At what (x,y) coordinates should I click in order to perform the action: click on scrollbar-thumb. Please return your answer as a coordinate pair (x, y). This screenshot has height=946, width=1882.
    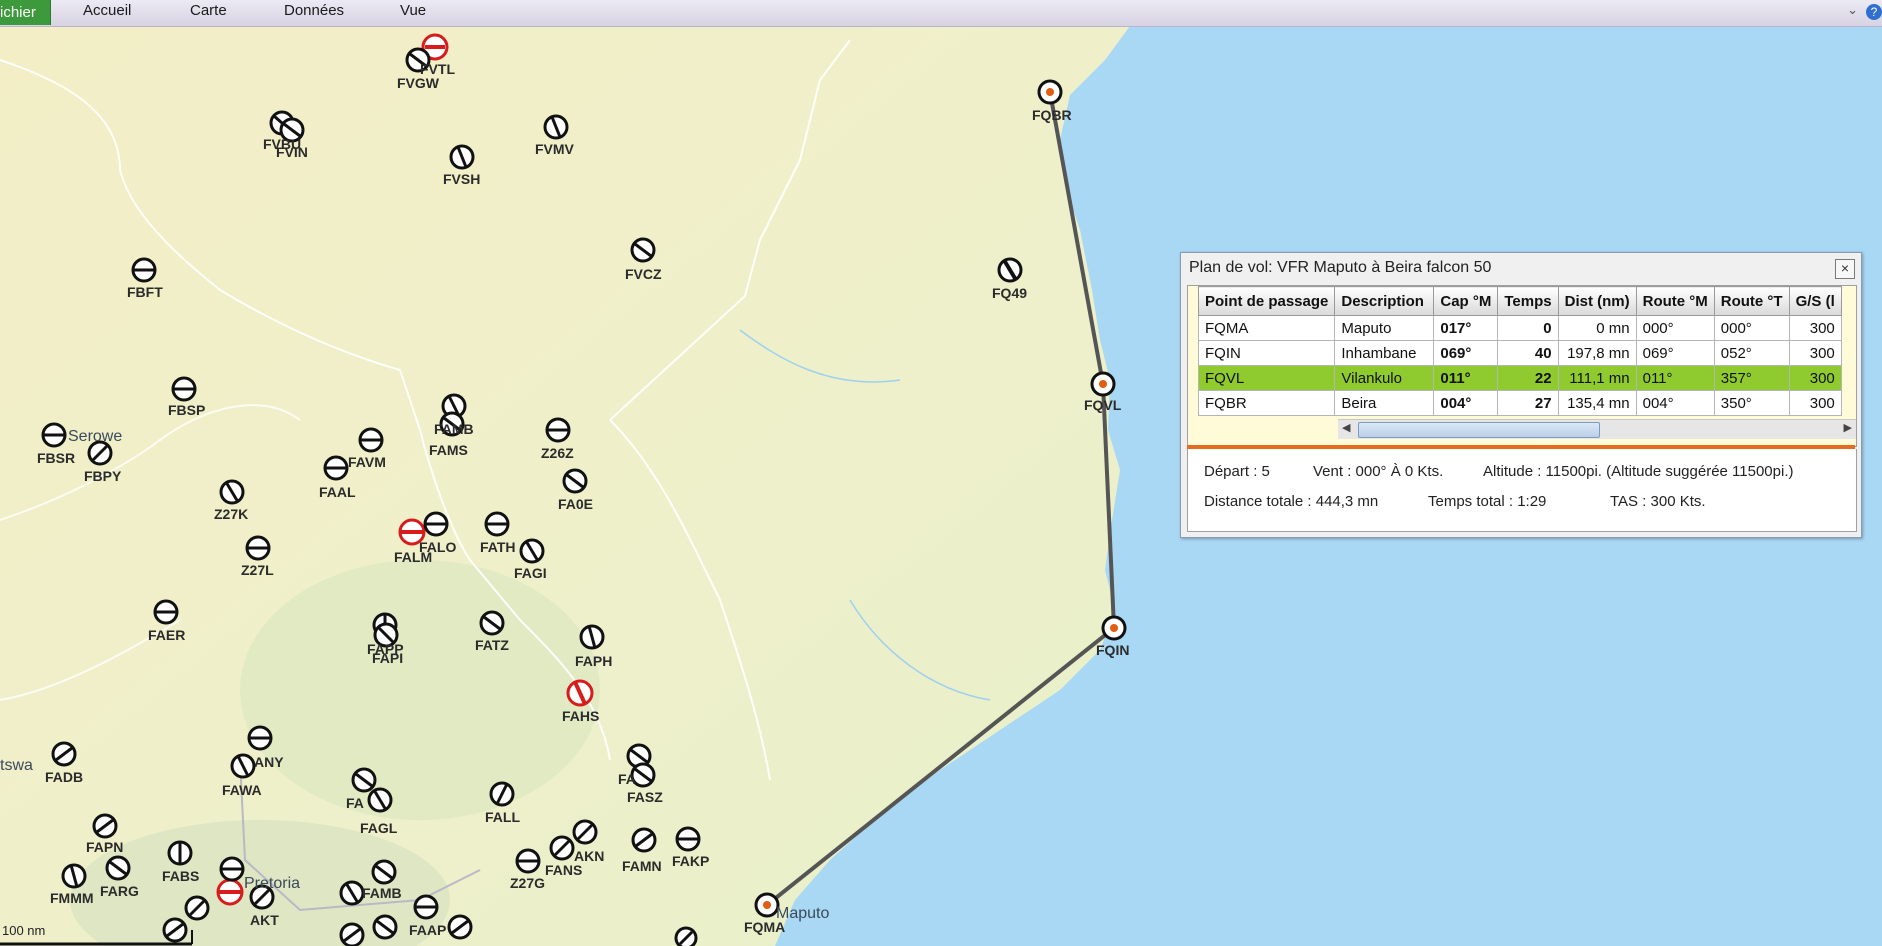
    Looking at the image, I should click on (1479, 430).